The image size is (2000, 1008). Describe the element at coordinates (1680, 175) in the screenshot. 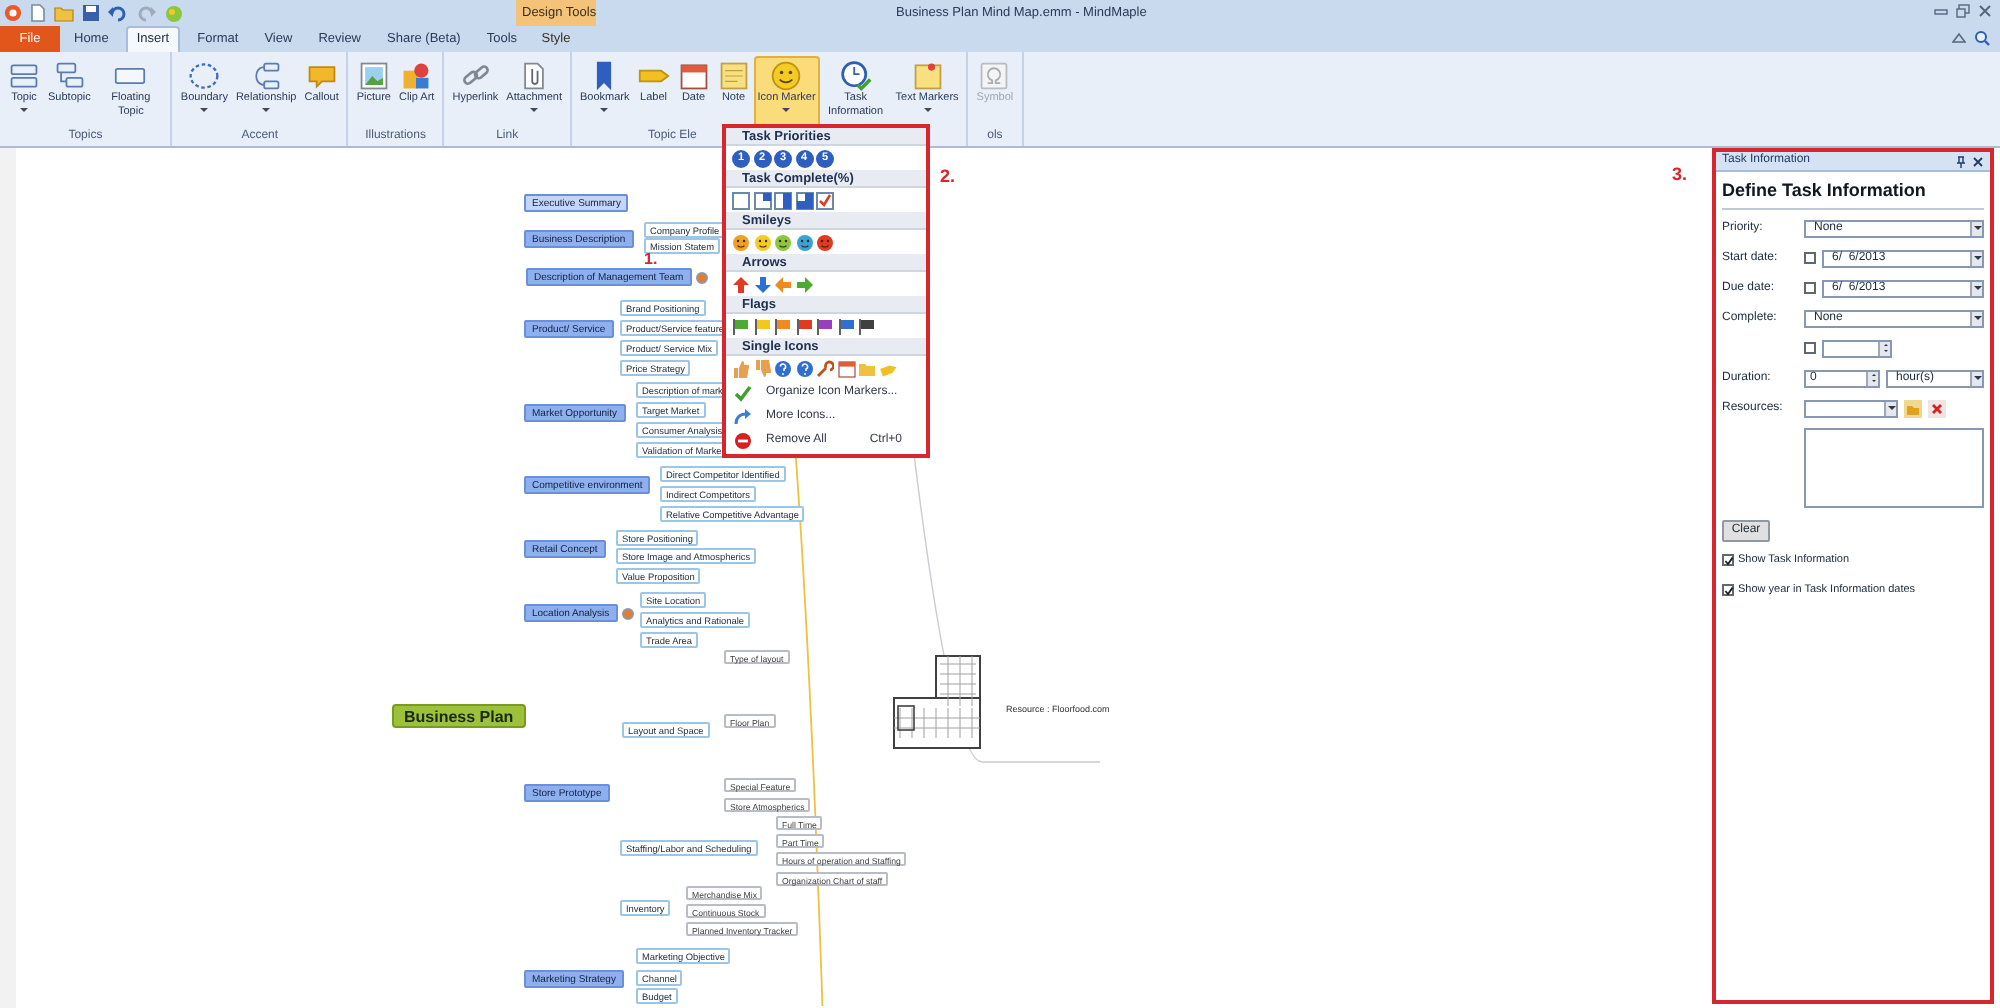

I see `annotation-number: 3.` at that location.